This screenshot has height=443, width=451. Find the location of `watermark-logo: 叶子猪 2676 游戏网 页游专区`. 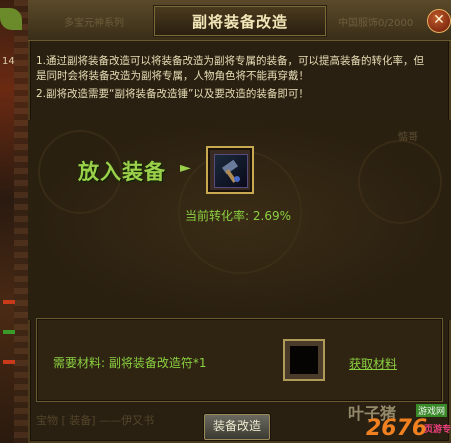

watermark-logo: 叶子猪 2676 游戏网 页游专区 is located at coordinates (399, 420).